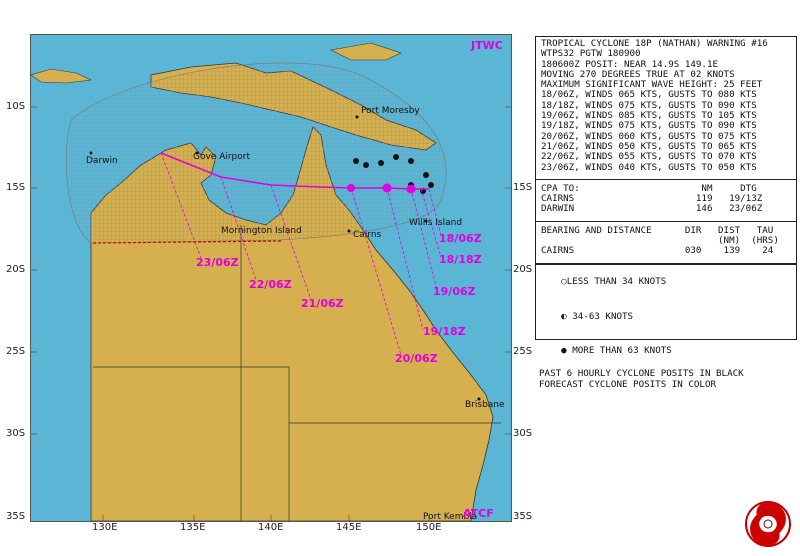 The image size is (800, 556). What do you see at coordinates (614, 282) in the screenshot?
I see `legend-item: ○LESS THAN 34 KNOTS` at bounding box center [614, 282].